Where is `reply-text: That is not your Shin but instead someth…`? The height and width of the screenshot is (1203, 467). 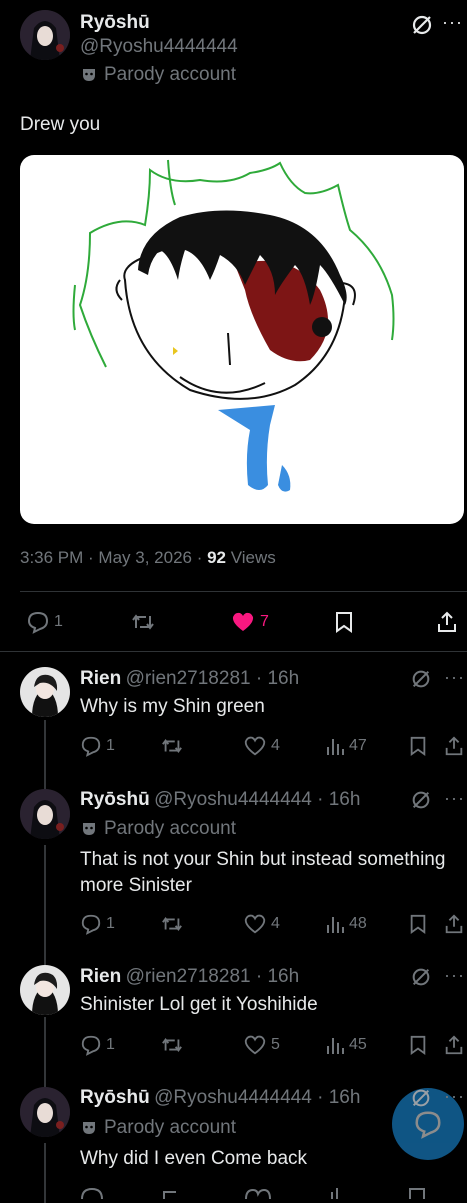
reply-text: That is not your Shin but instead someth… is located at coordinates (263, 872).